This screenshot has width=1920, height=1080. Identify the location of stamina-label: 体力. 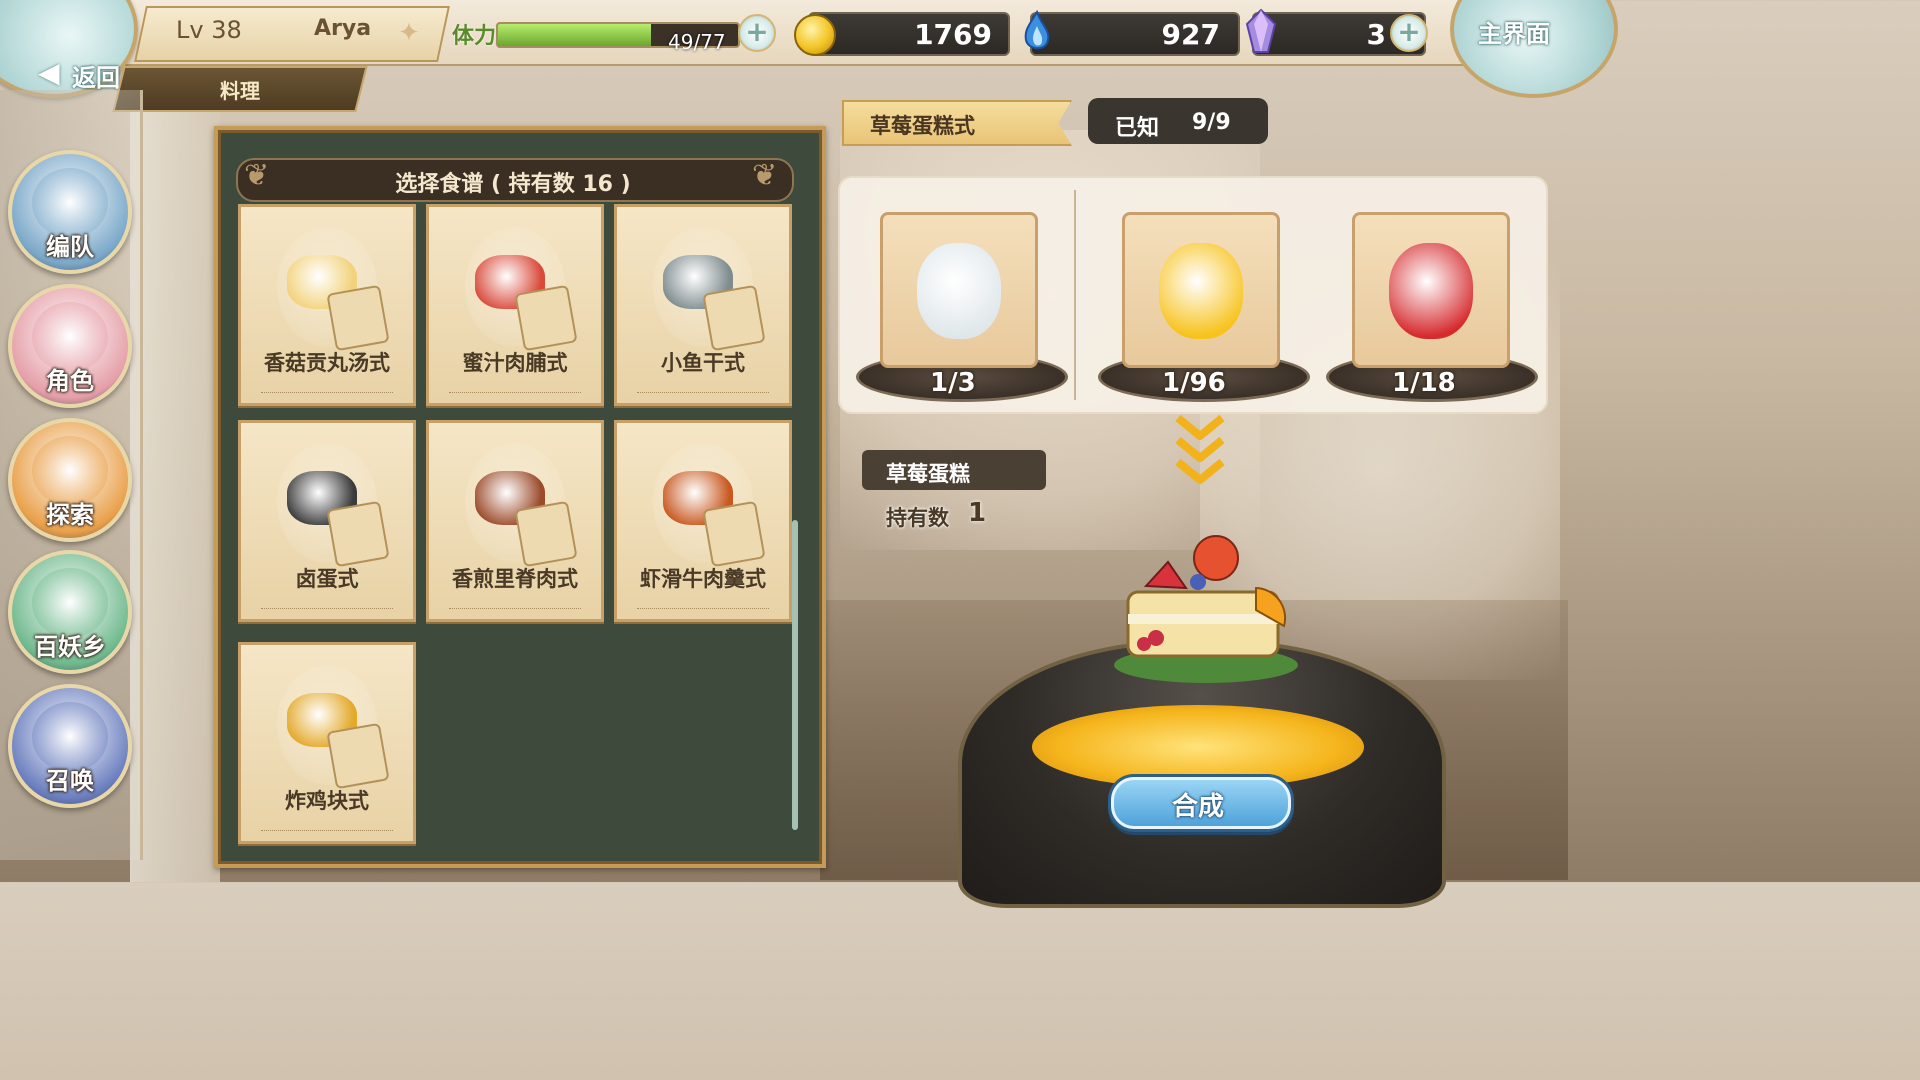
(474, 36).